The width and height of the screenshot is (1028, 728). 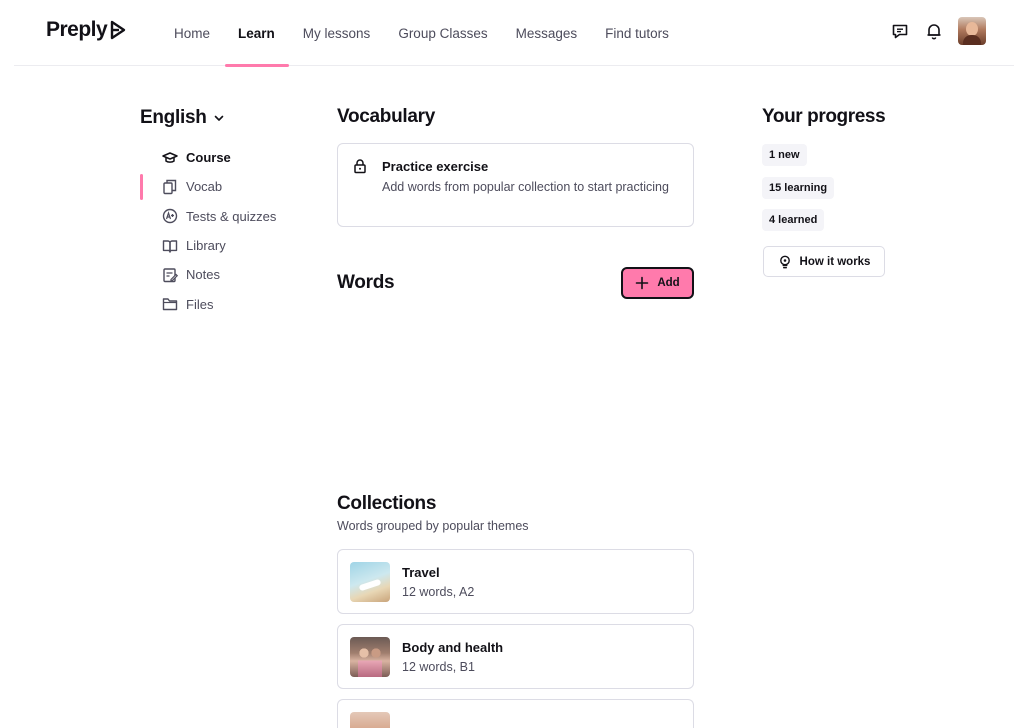 What do you see at coordinates (170, 246) in the screenshot?
I see `book-icon` at bounding box center [170, 246].